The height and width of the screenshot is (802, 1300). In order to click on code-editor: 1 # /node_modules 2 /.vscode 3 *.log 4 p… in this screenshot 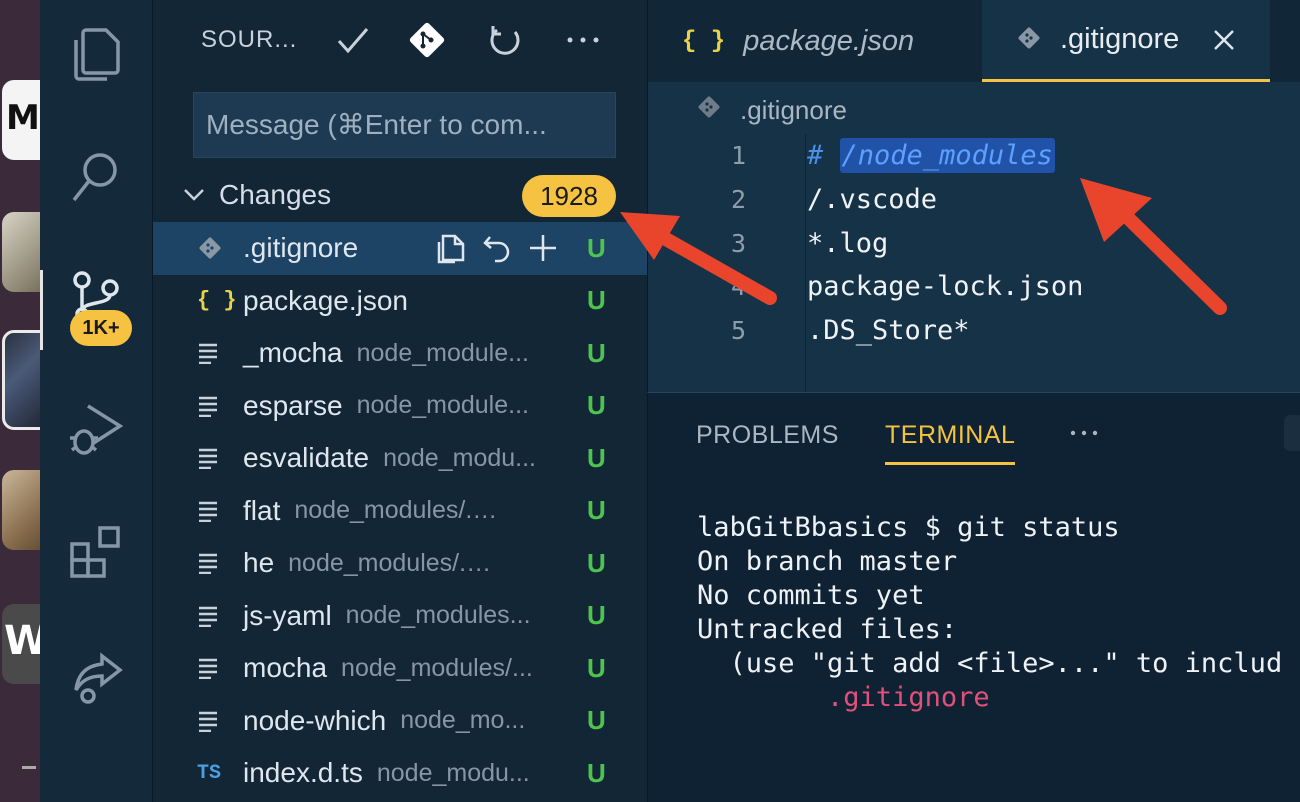, I will do `click(974, 243)`.